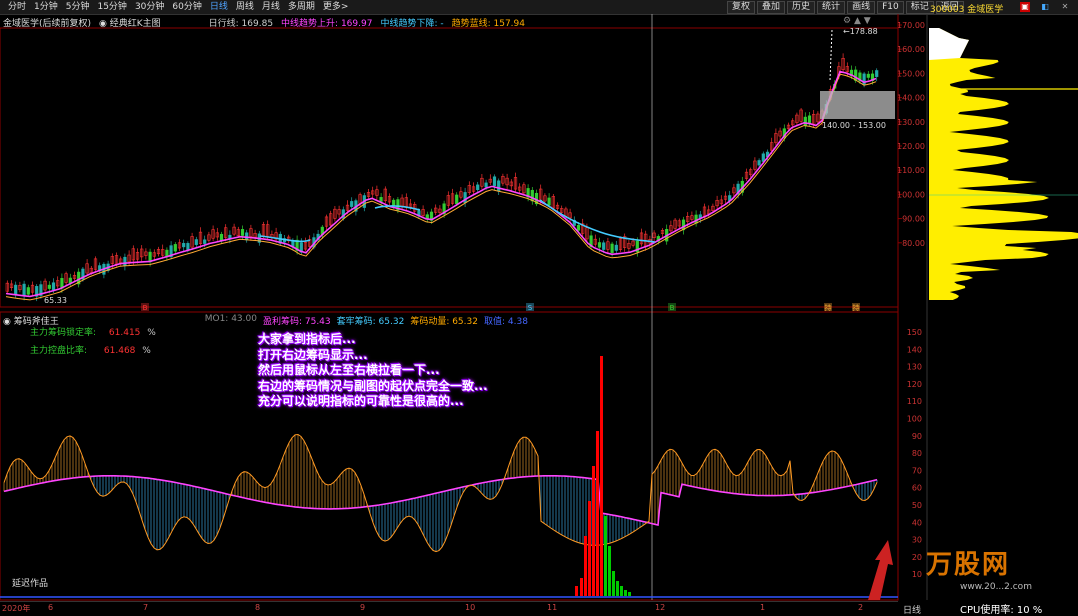  What do you see at coordinates (949, 44) in the screenshot?
I see `chip-distribution-profit` at bounding box center [949, 44].